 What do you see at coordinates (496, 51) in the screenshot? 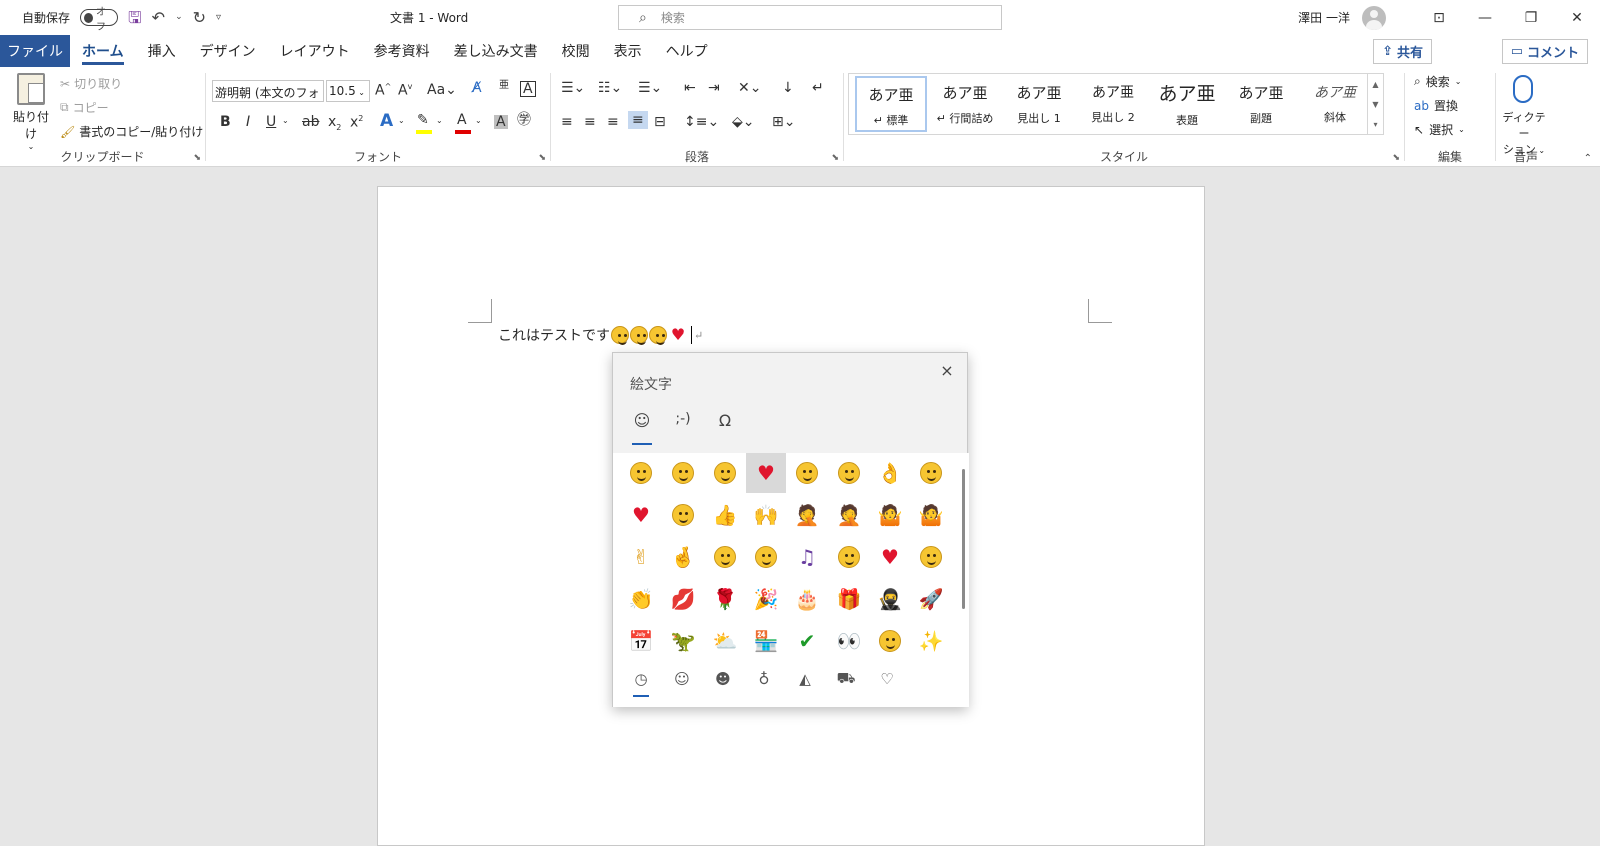
I see `tab-mailings: 差し込み文書` at bounding box center [496, 51].